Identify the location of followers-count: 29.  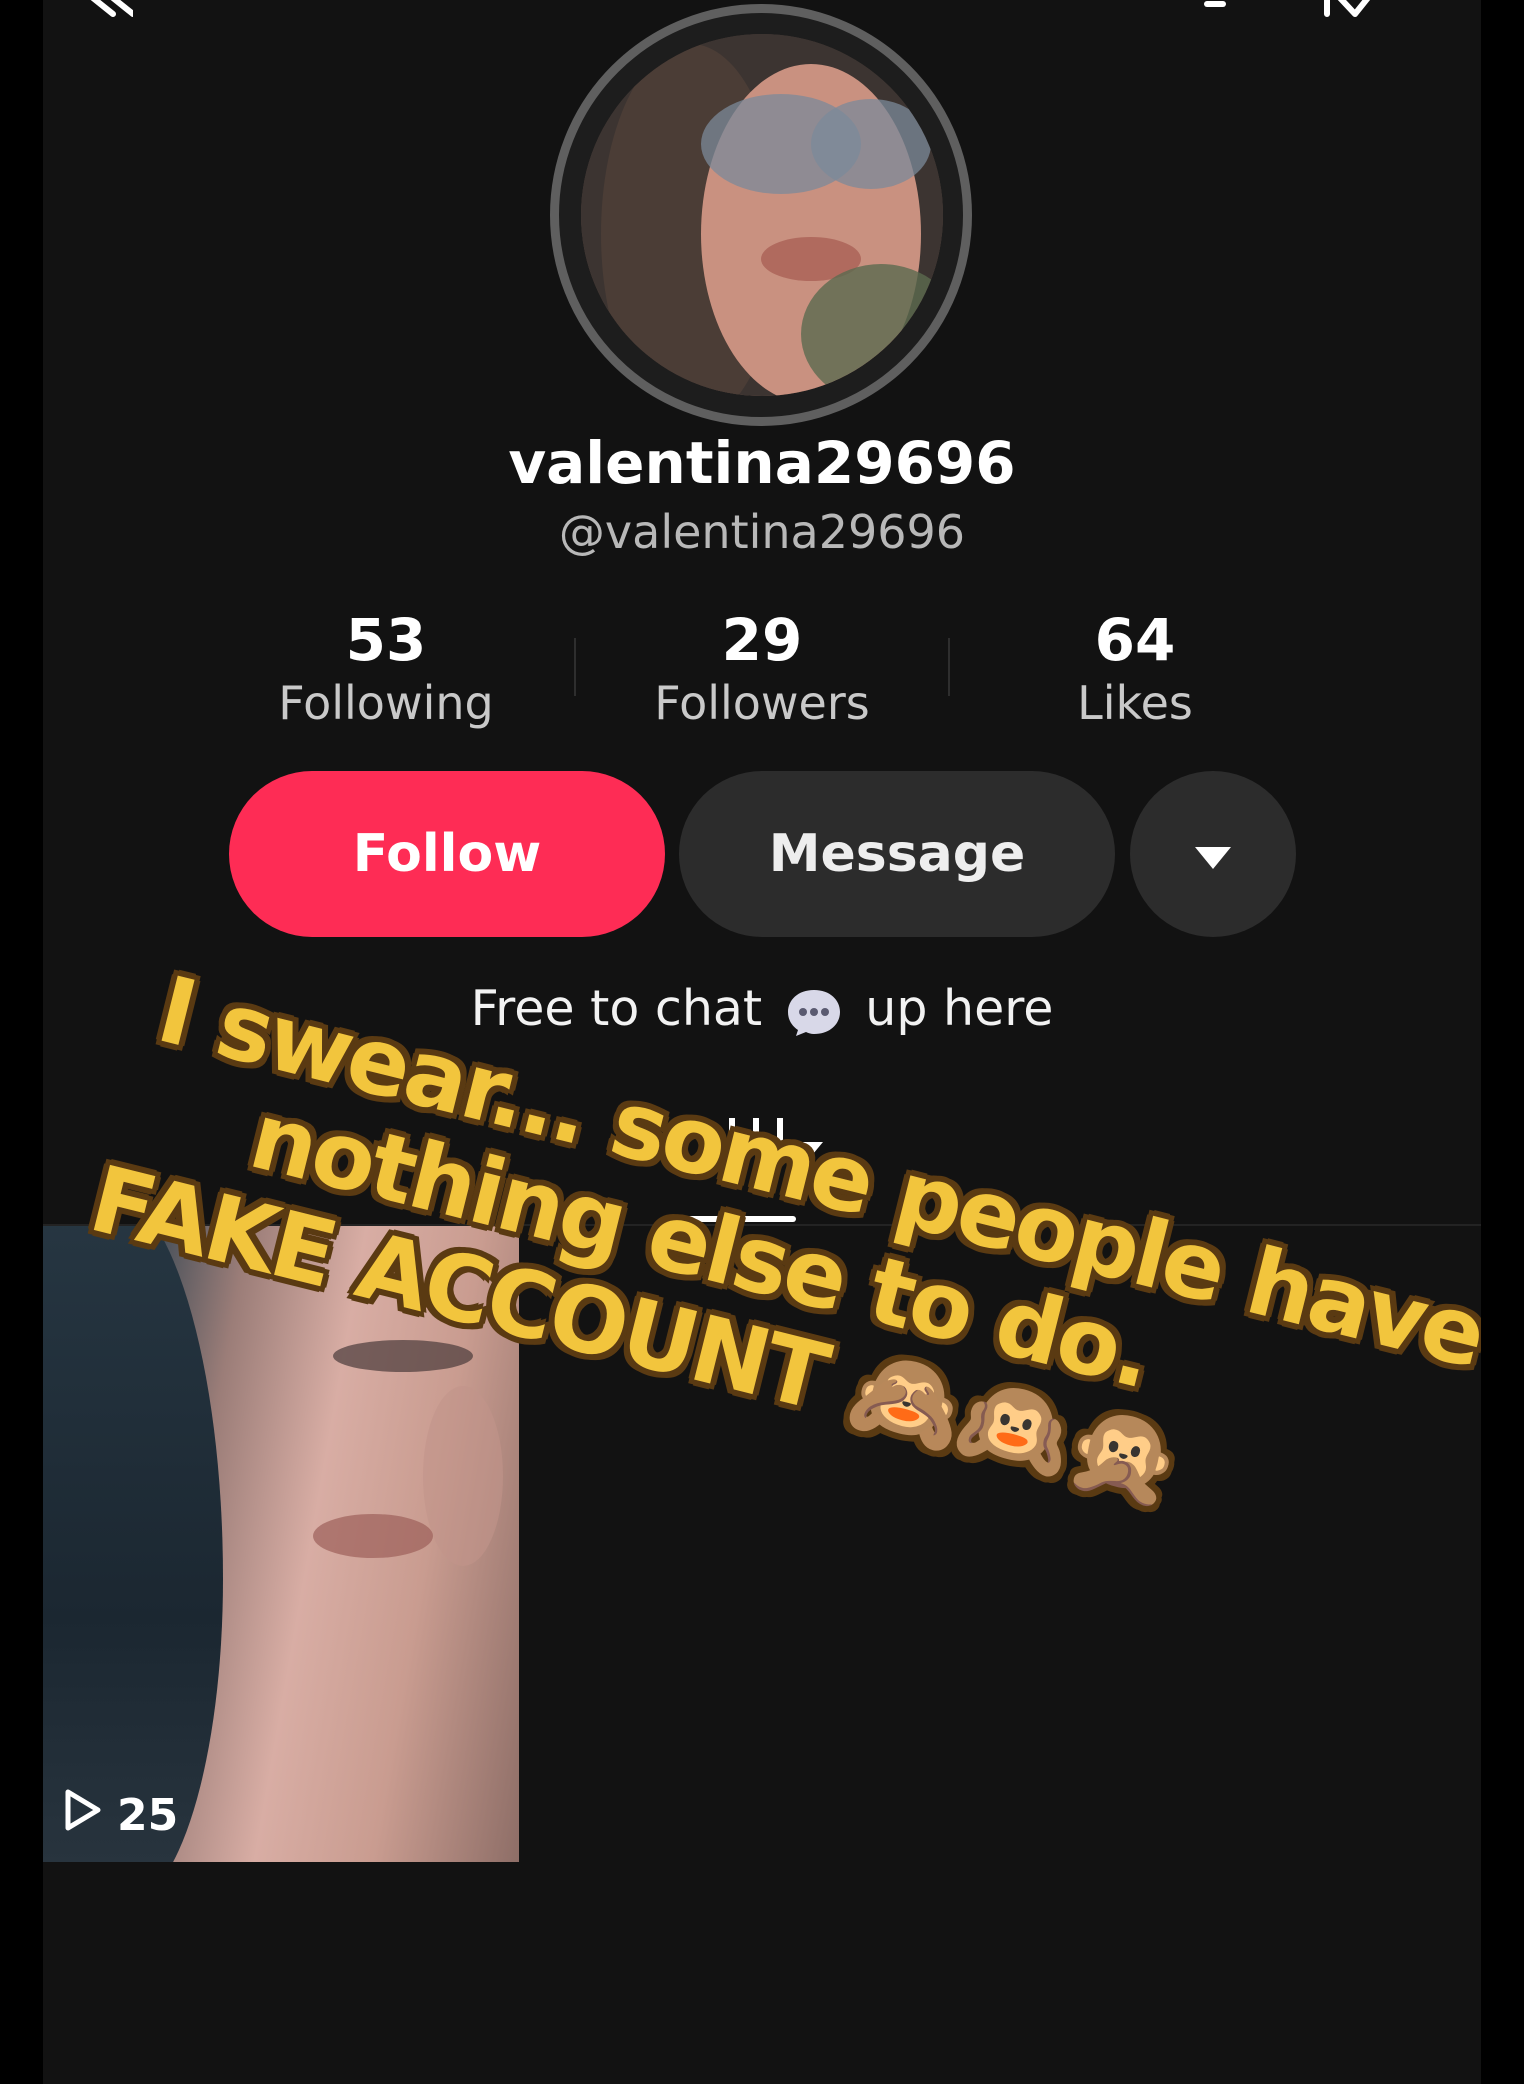
(762, 640).